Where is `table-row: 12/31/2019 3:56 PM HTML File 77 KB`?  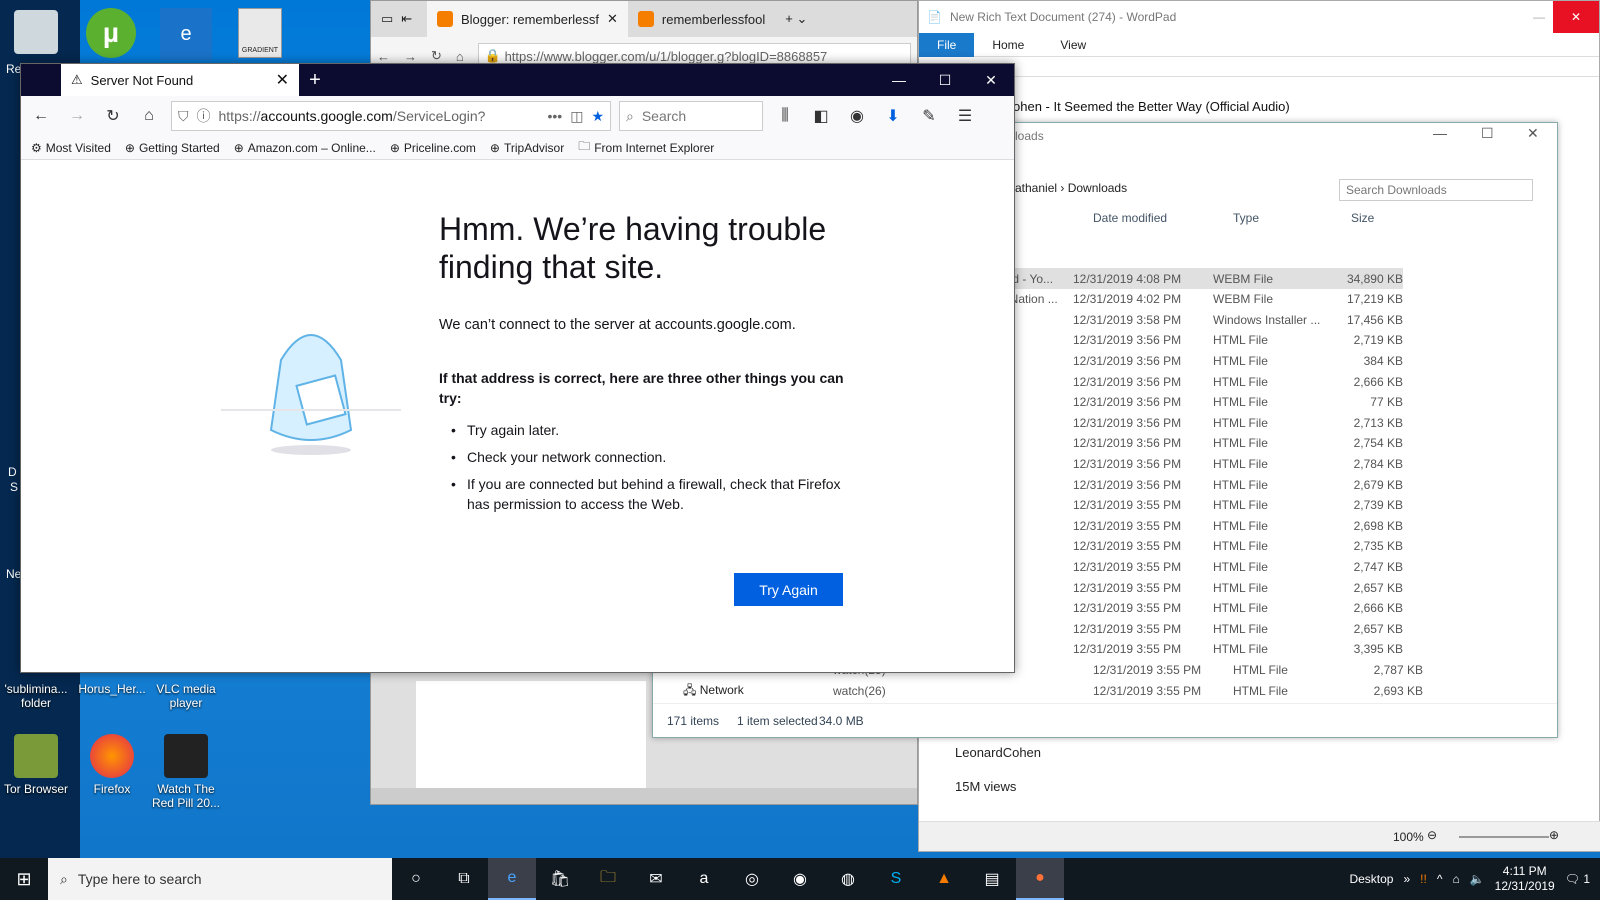 table-row: 12/31/2019 3:56 PM HTML File 77 KB is located at coordinates (1198, 402).